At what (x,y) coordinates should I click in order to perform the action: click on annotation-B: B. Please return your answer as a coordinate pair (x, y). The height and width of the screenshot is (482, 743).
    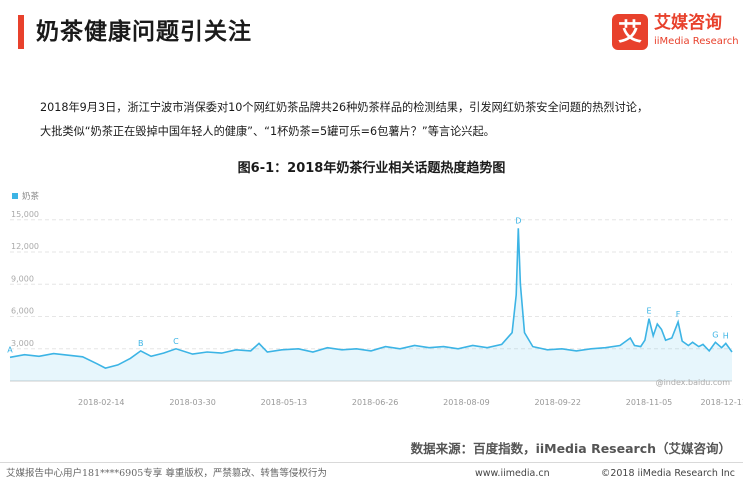
    Looking at the image, I should click on (141, 343).